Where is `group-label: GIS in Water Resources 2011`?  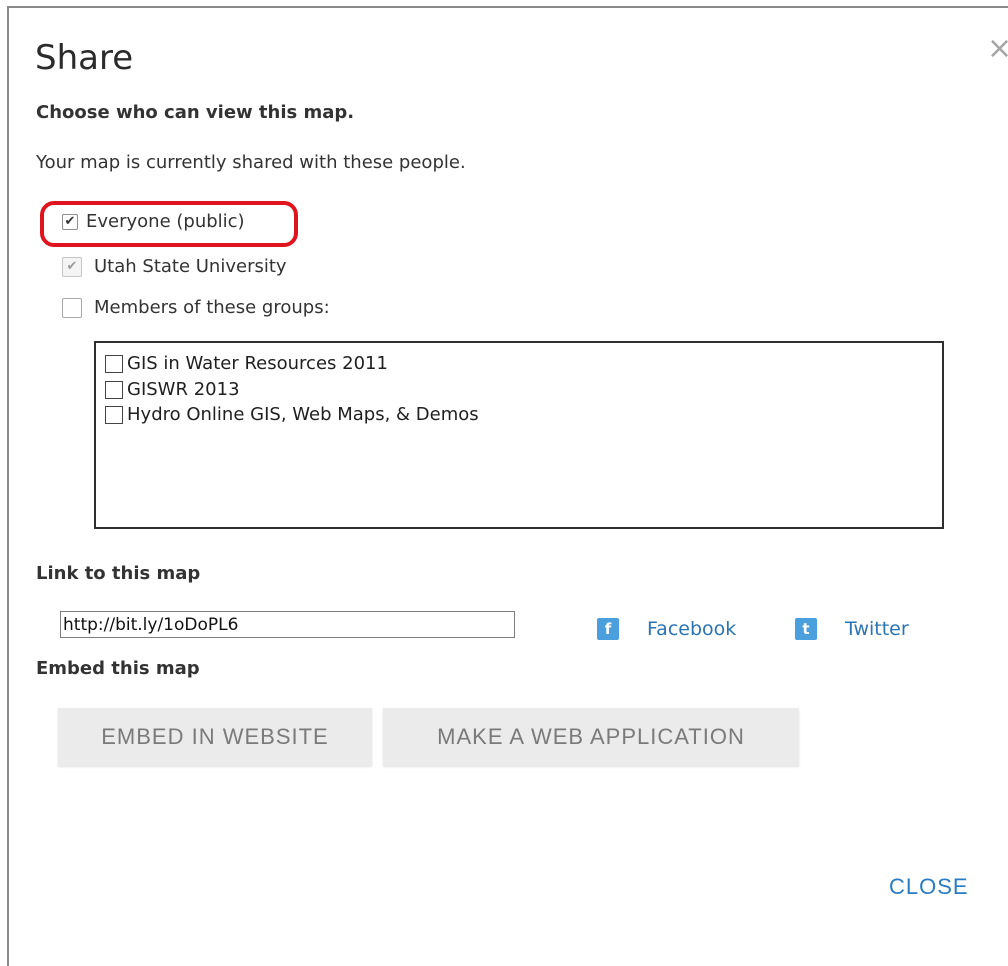
group-label: GIS in Water Resources 2011 is located at coordinates (257, 363).